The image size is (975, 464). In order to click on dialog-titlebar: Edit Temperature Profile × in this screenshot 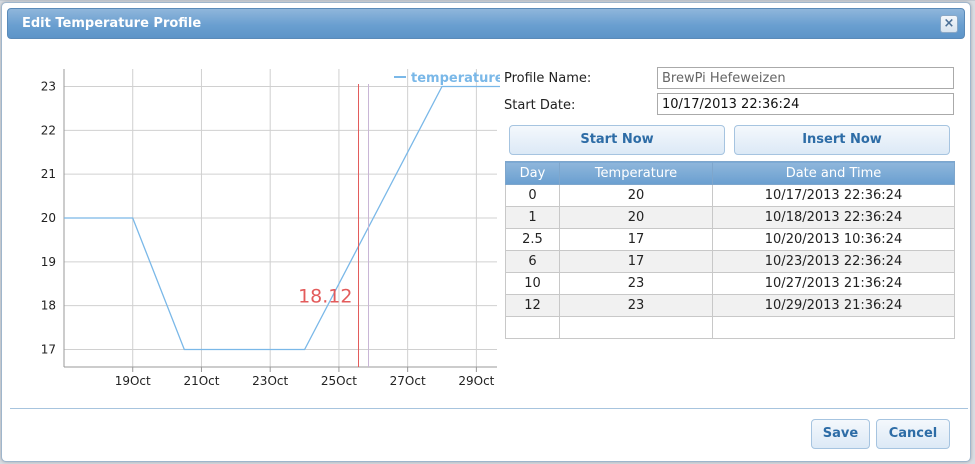, I will do `click(486, 23)`.